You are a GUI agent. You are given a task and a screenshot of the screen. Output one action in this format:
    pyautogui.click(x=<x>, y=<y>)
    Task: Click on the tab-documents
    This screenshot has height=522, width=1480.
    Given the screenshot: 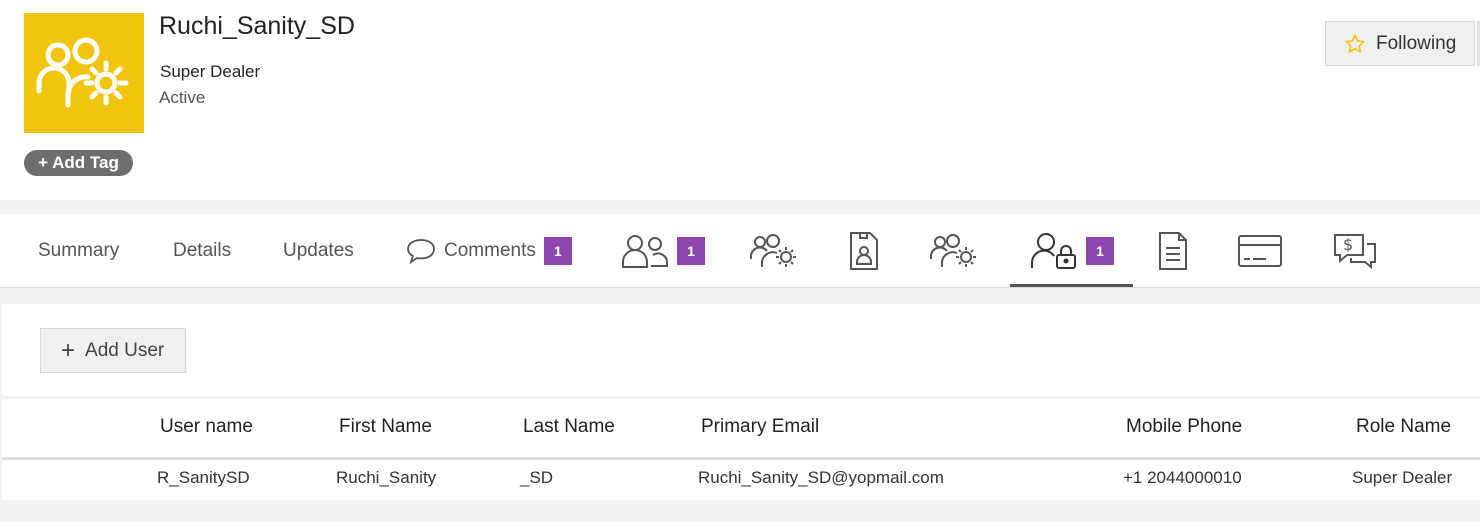 What is the action you would take?
    pyautogui.click(x=1173, y=250)
    